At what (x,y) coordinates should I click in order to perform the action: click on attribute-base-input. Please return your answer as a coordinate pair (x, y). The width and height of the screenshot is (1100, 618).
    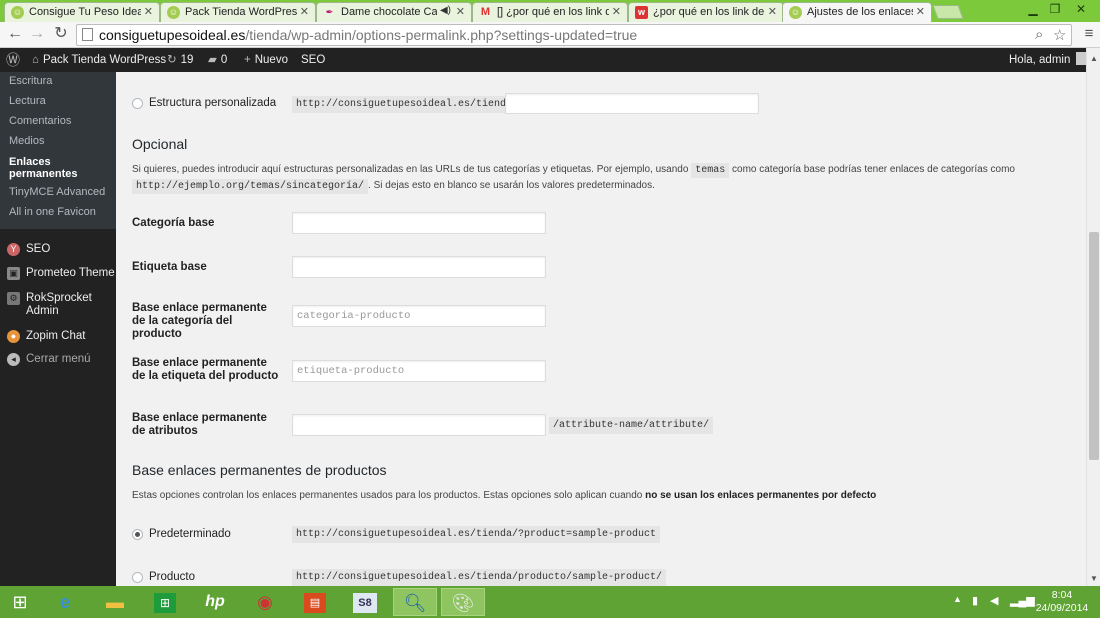
    Looking at the image, I should click on (419, 425).